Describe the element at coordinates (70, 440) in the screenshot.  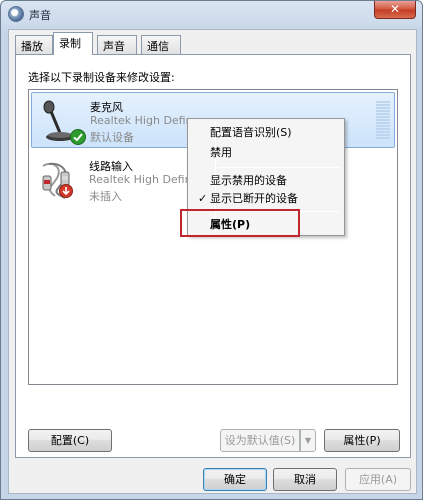
I see `configure-button: 配置(C)` at that location.